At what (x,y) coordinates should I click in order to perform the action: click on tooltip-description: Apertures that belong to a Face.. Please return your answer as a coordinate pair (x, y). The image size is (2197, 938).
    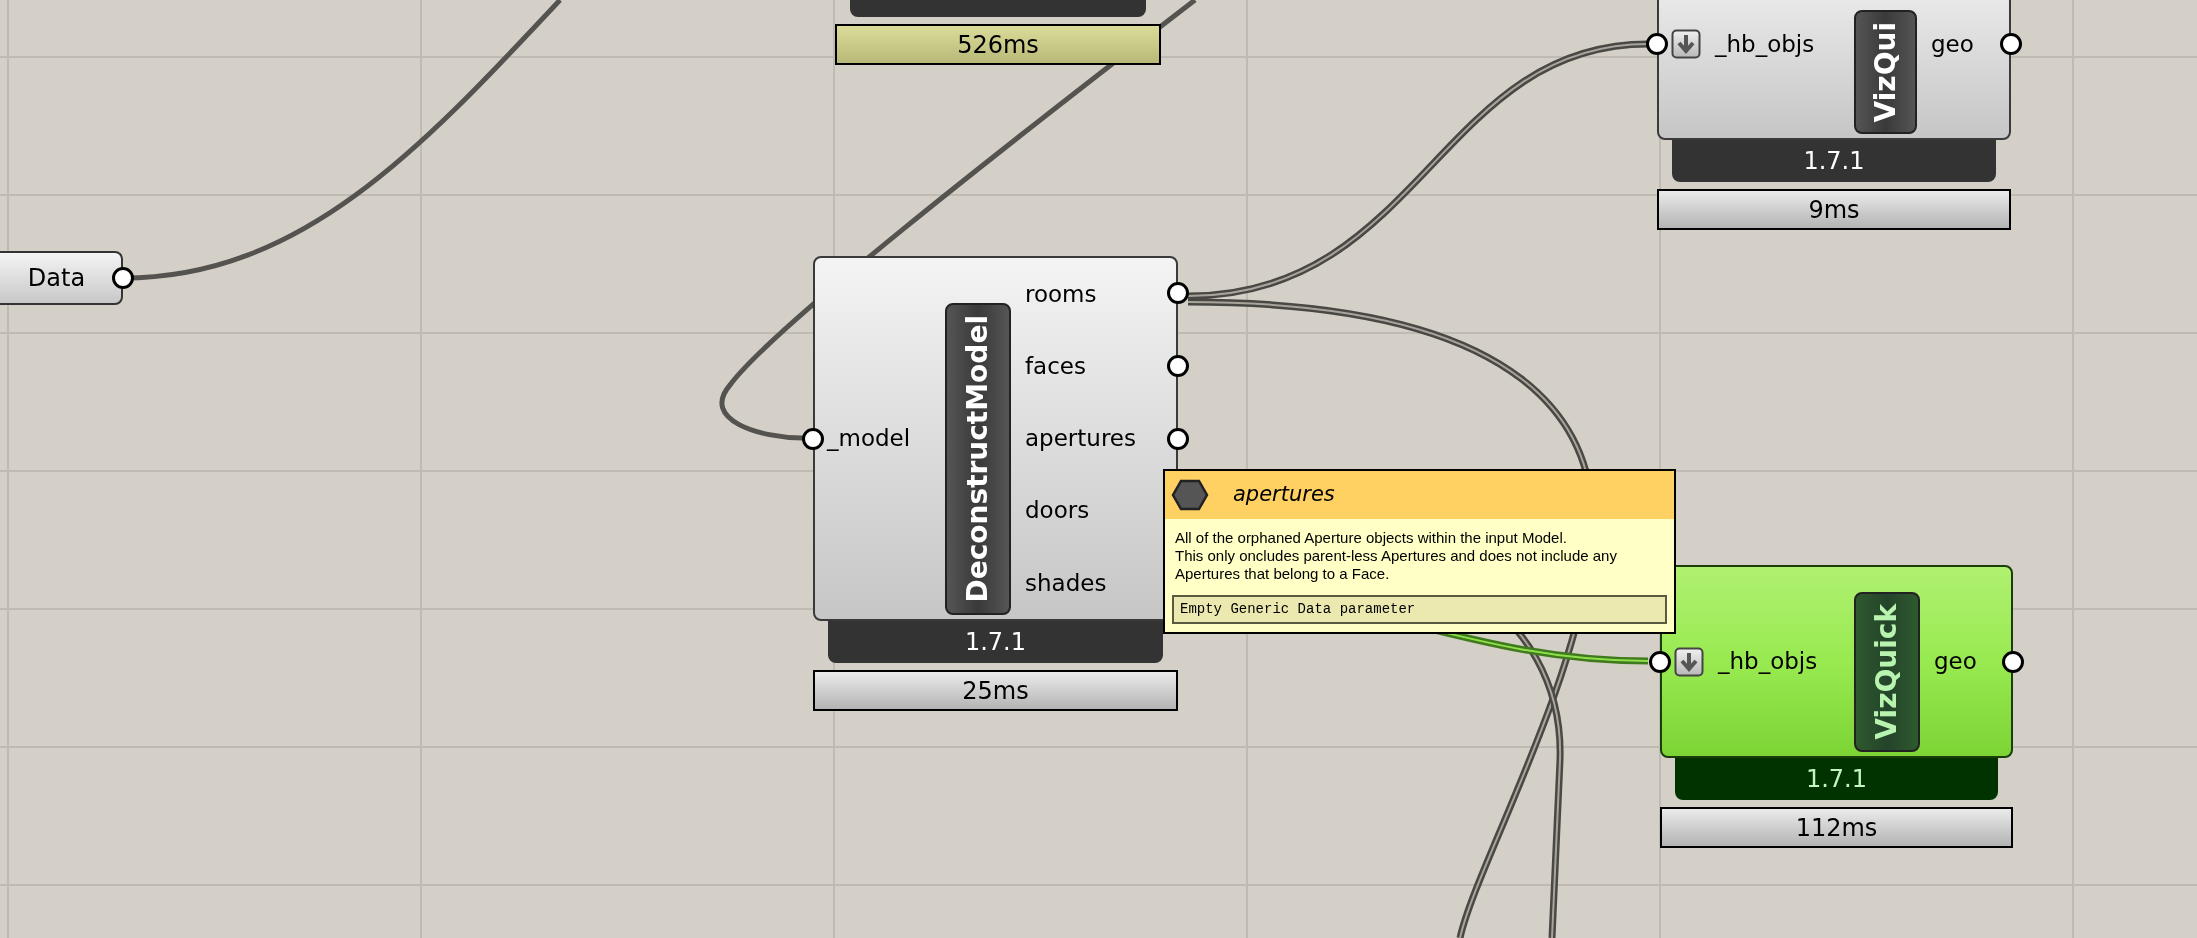
    Looking at the image, I should click on (1283, 574).